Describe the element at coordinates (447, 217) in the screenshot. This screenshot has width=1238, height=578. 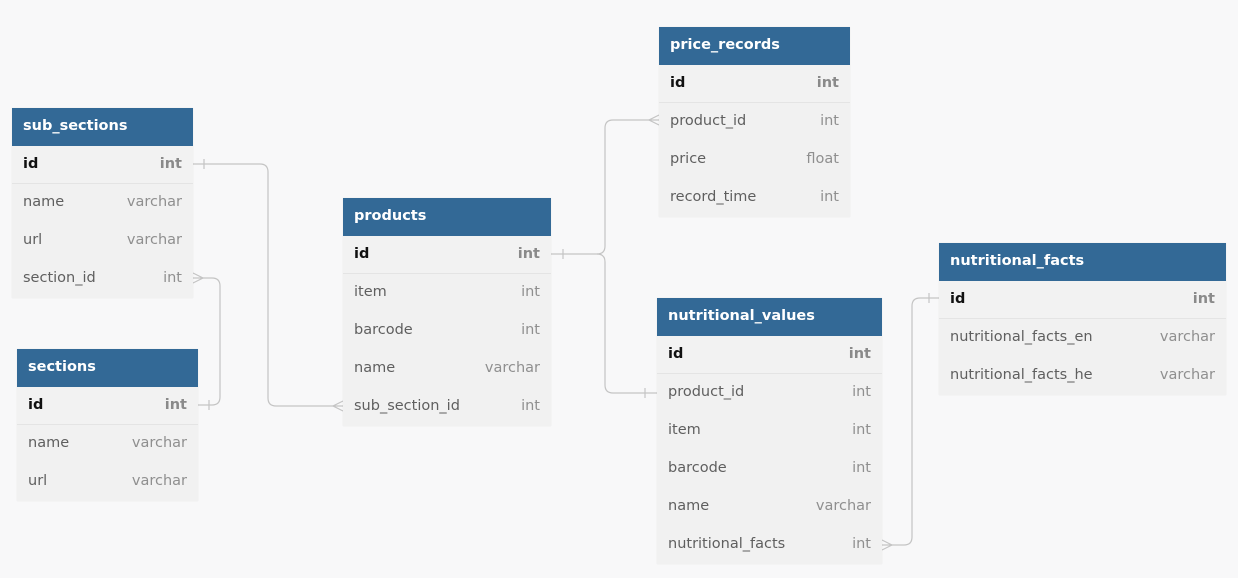
I see `table-header: products` at that location.